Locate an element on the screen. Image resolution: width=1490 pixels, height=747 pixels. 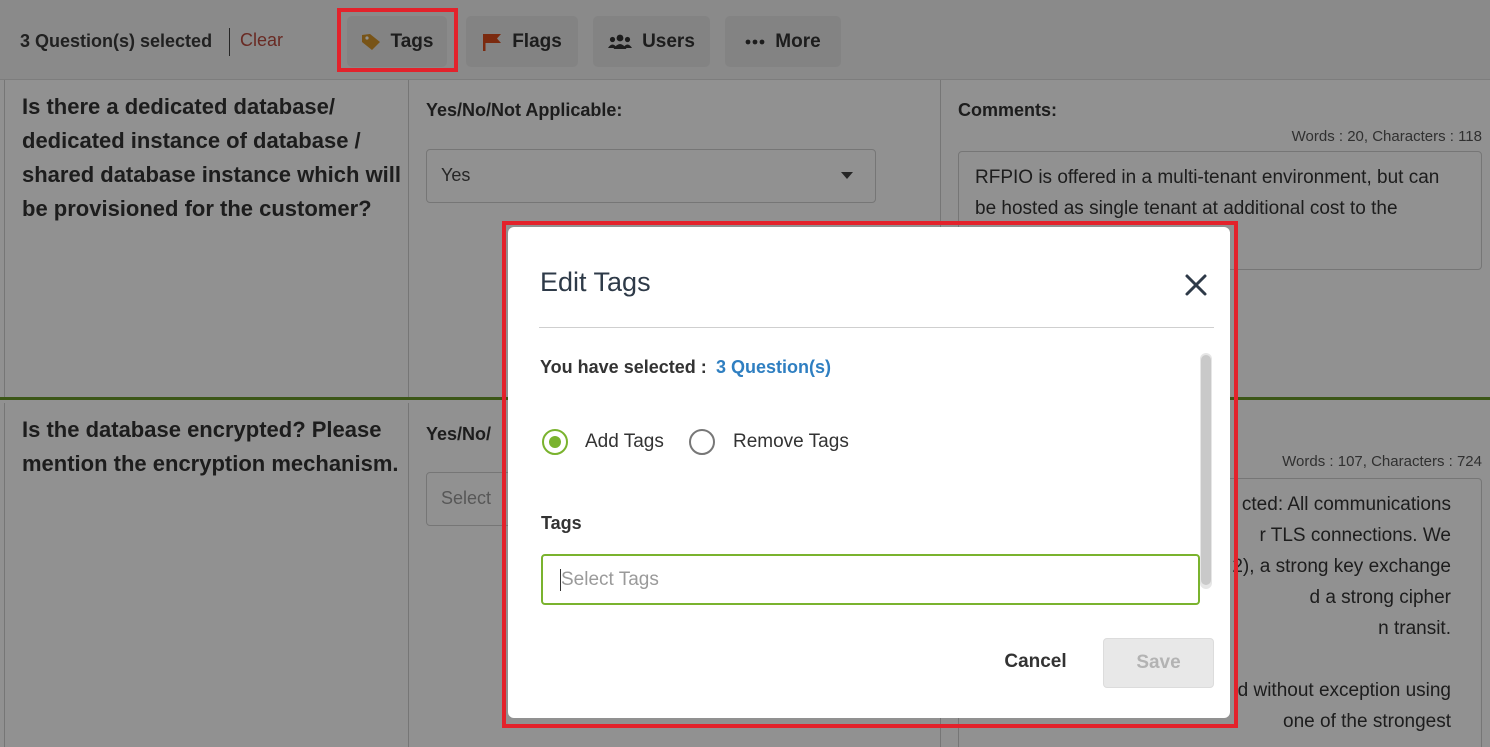
tags-button-highlight is located at coordinates (397, 40).